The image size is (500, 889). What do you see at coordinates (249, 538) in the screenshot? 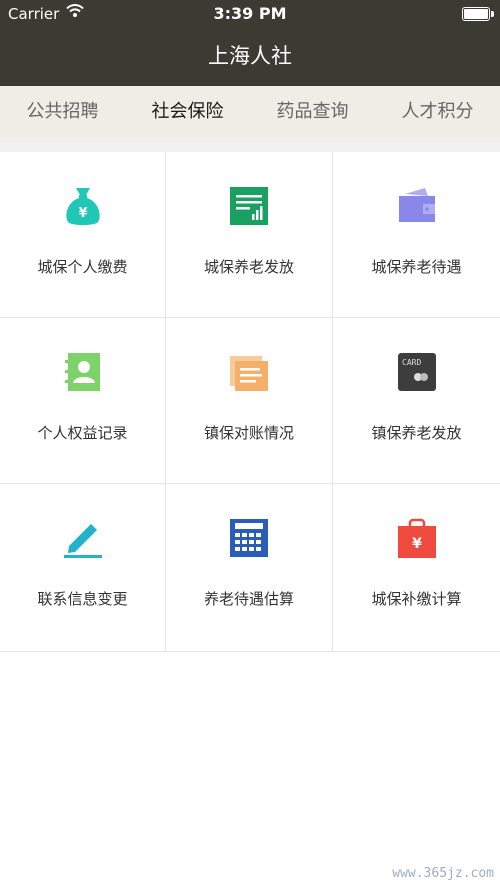
I see `calculator-icon` at bounding box center [249, 538].